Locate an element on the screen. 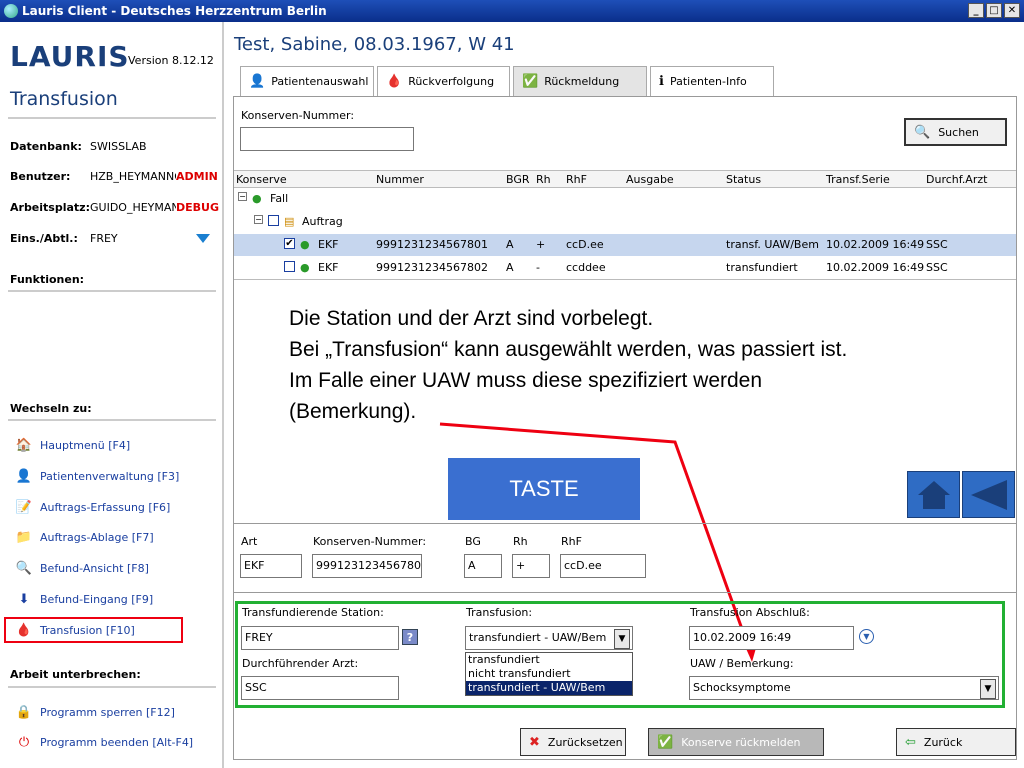 The image size is (1024, 768). back-button: ⇦ Zurück is located at coordinates (956, 742).